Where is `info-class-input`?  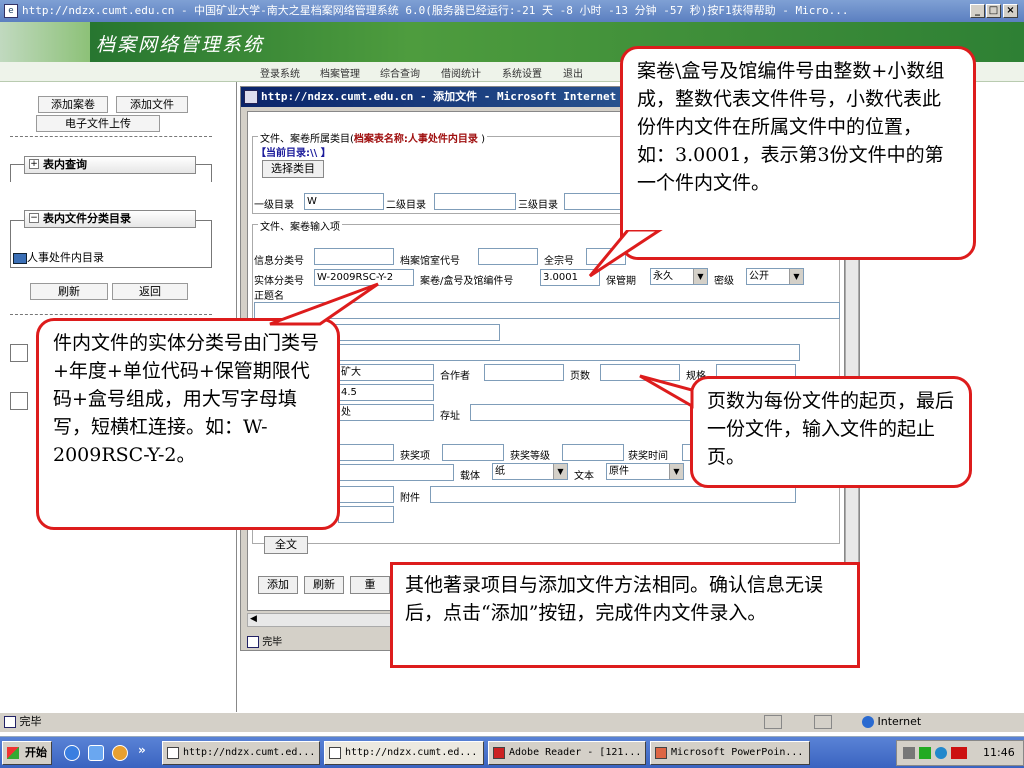
info-class-input is located at coordinates (354, 256).